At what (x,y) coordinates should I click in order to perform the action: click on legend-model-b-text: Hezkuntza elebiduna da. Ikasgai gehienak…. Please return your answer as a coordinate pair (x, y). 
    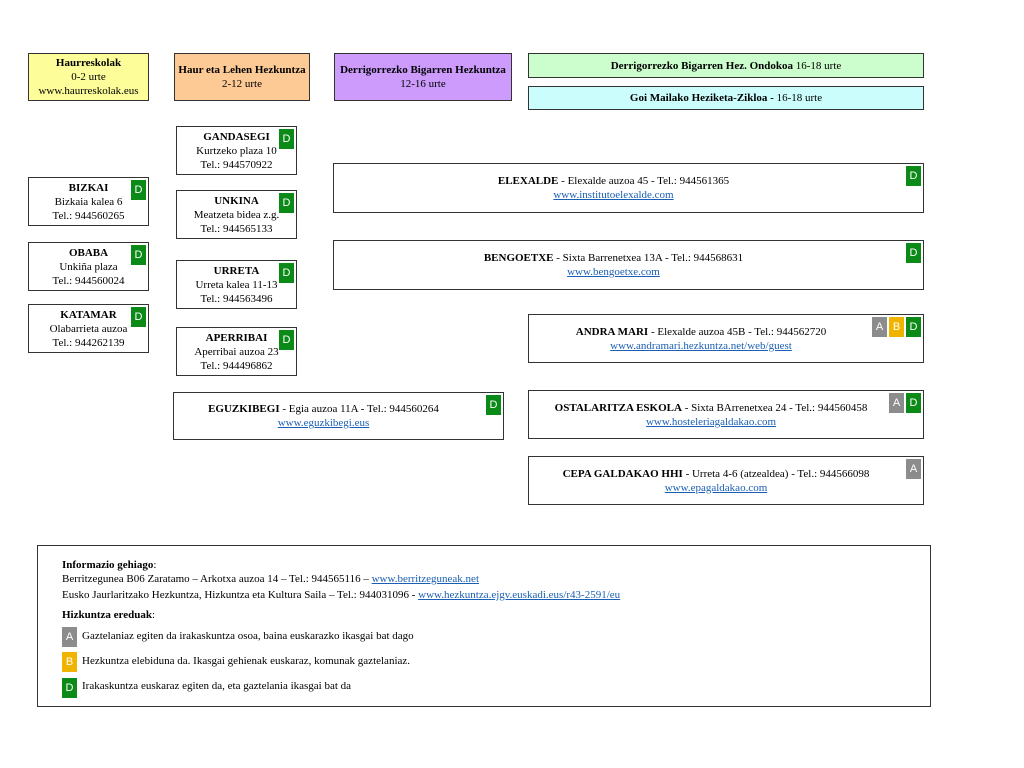
    Looking at the image, I should click on (246, 661).